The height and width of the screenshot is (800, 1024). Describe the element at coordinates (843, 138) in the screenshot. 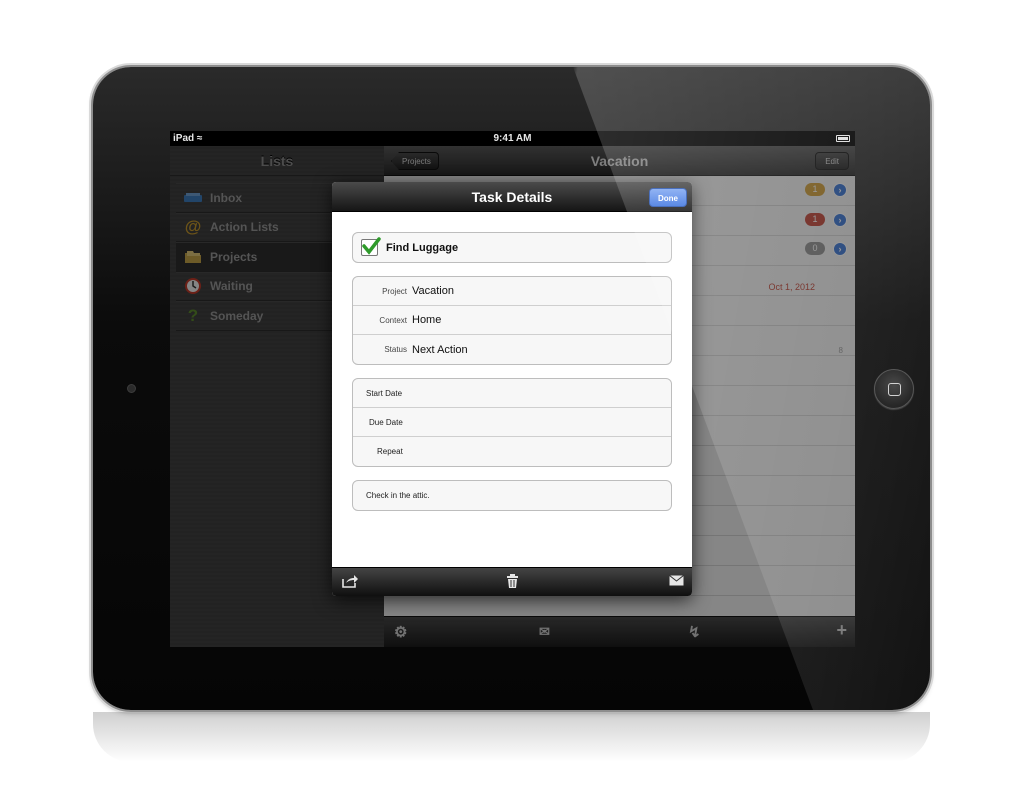

I see `battery-icon` at that location.